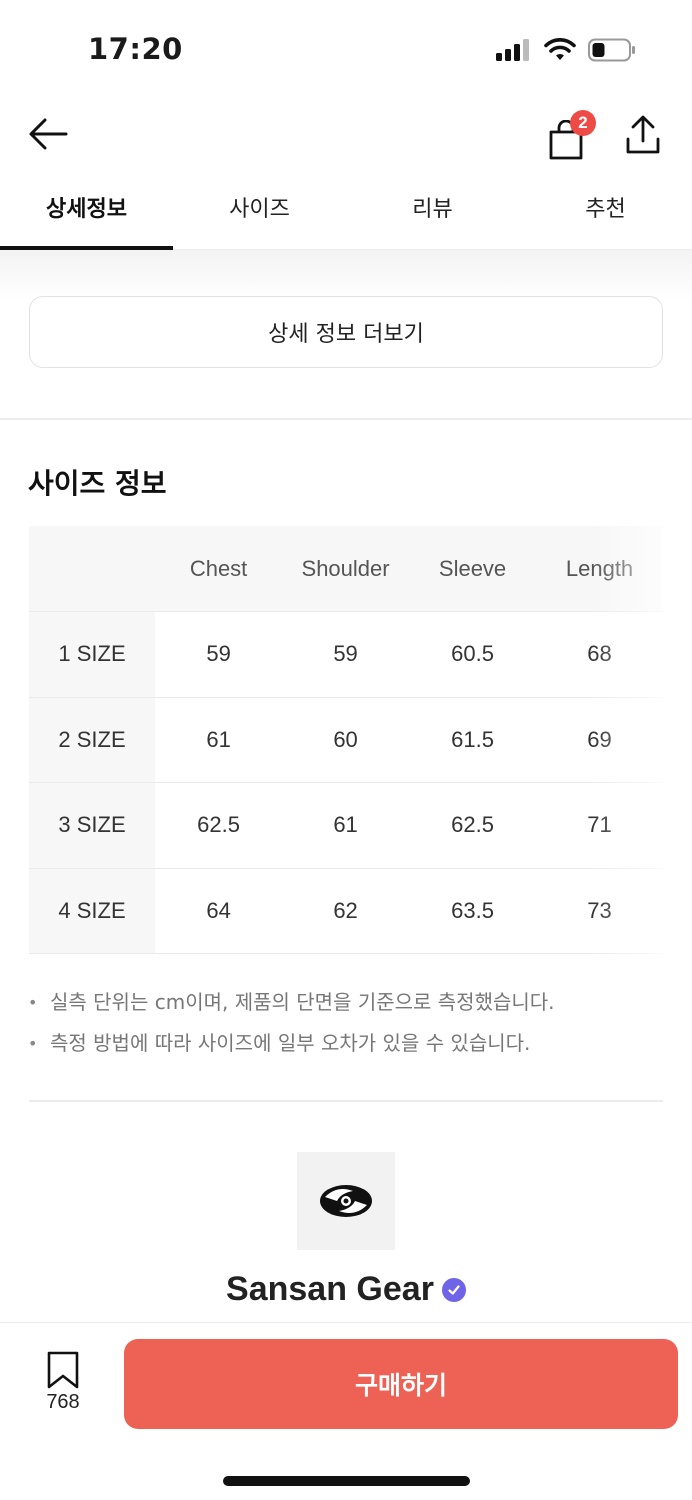  I want to click on row-header: 2 SIZE, so click(92, 739).